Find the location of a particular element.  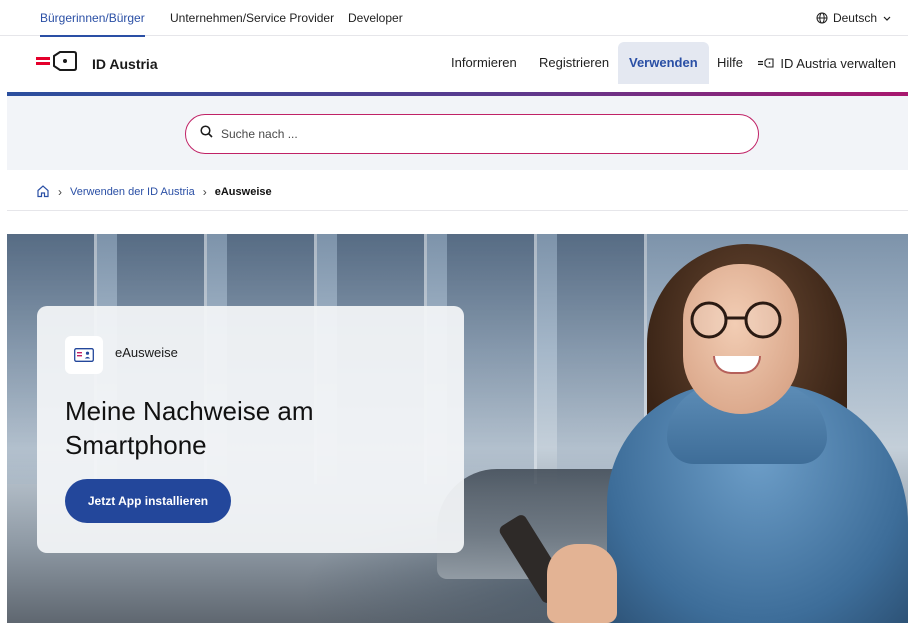

audience-tab-buerger: Bürgerinnen/Bürger is located at coordinates (92, 18).